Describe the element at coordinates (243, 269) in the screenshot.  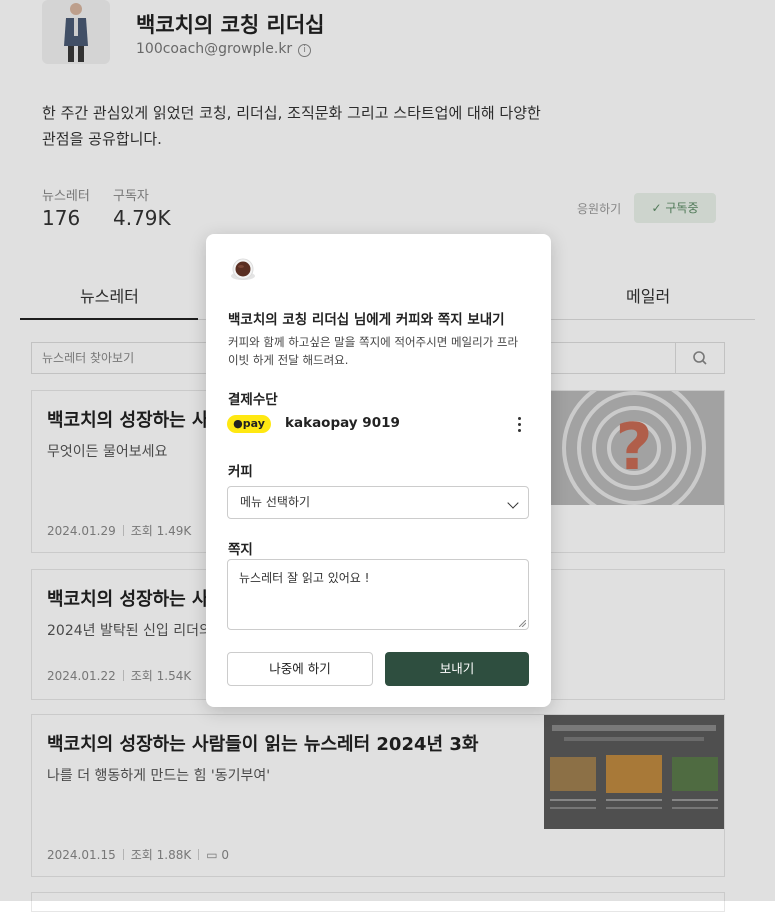
I see `coffee-cup-icon` at that location.